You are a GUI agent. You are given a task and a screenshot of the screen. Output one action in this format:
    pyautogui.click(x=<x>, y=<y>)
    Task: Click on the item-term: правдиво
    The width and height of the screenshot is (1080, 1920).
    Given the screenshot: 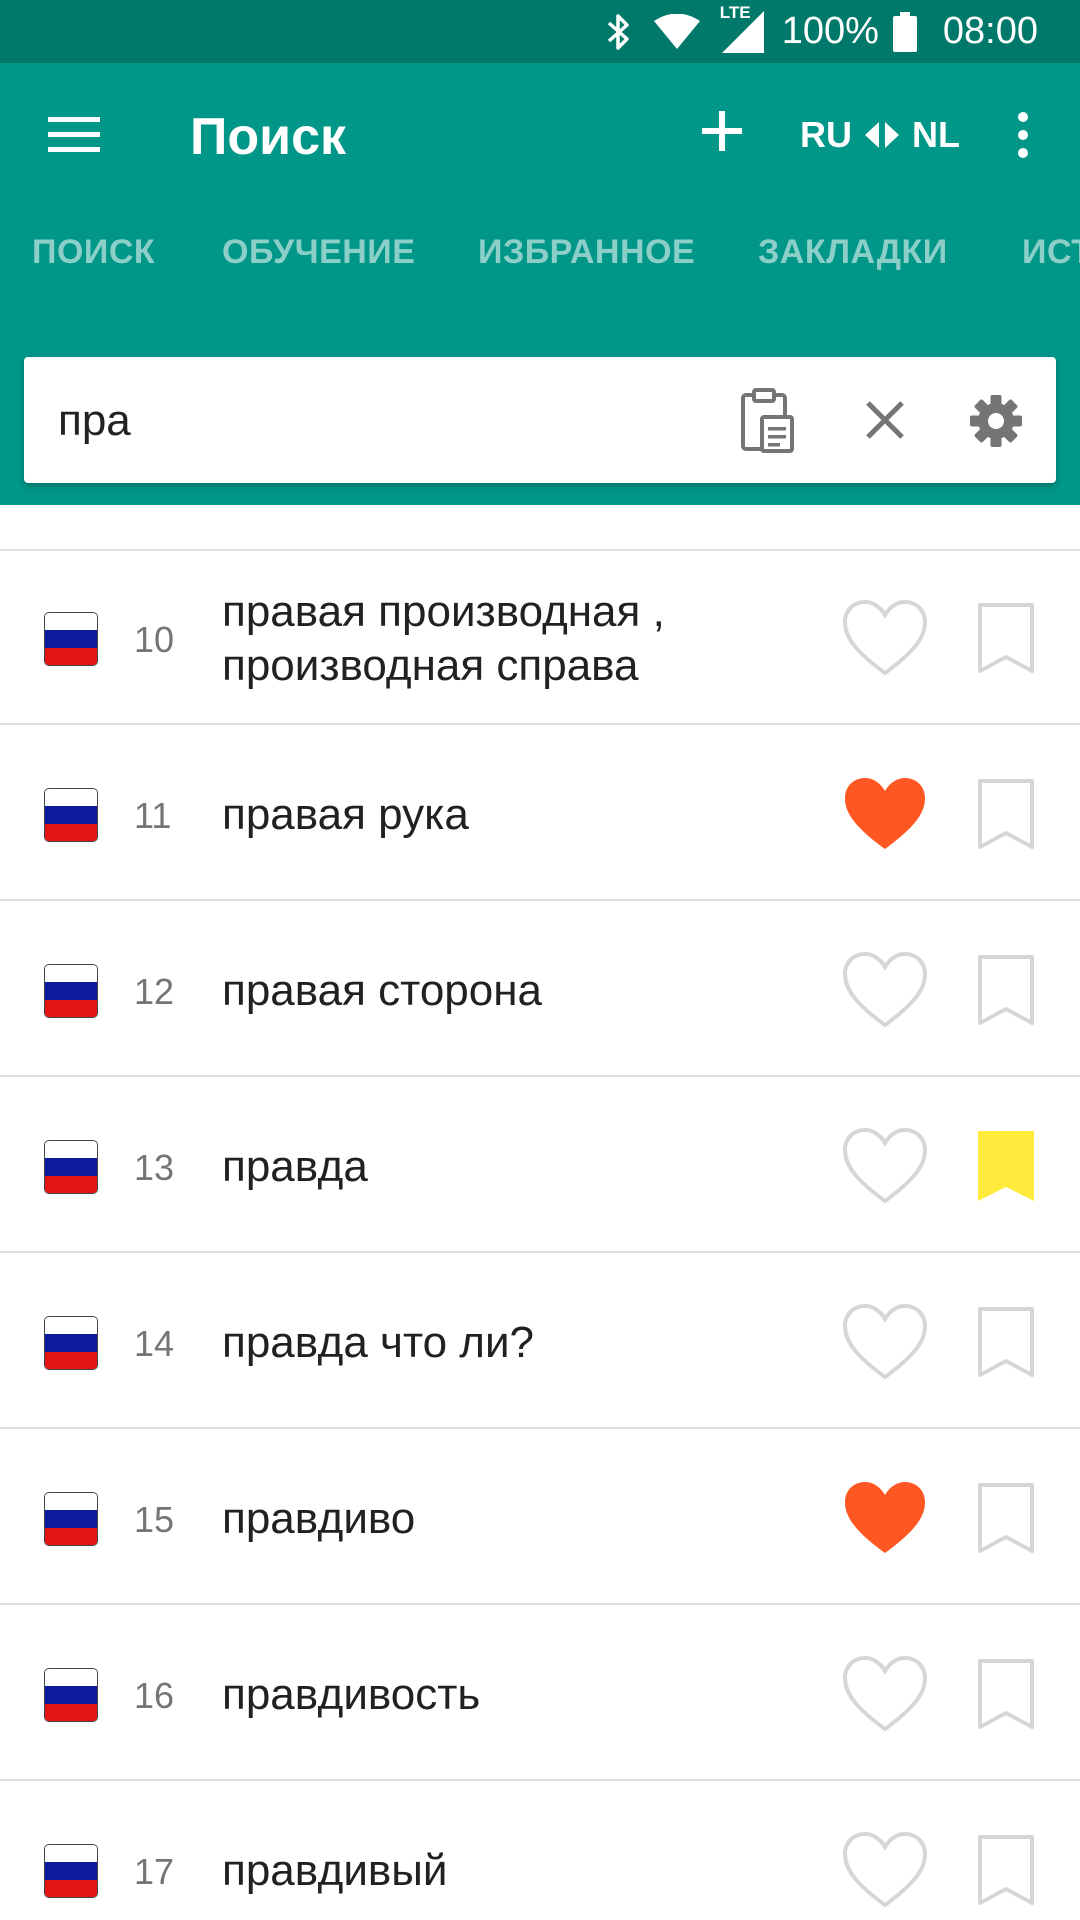 What is the action you would take?
    pyautogui.click(x=522, y=1519)
    